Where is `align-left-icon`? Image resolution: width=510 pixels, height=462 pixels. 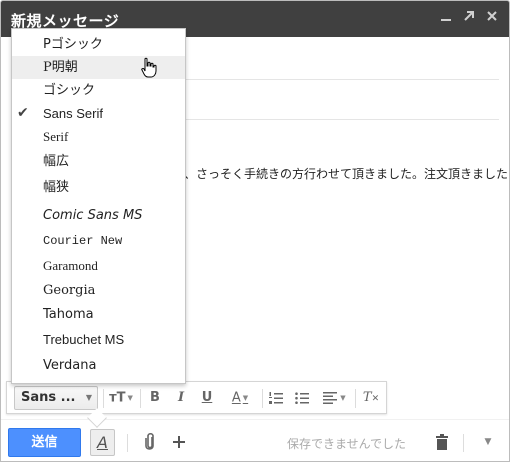 align-left-icon is located at coordinates (330, 398).